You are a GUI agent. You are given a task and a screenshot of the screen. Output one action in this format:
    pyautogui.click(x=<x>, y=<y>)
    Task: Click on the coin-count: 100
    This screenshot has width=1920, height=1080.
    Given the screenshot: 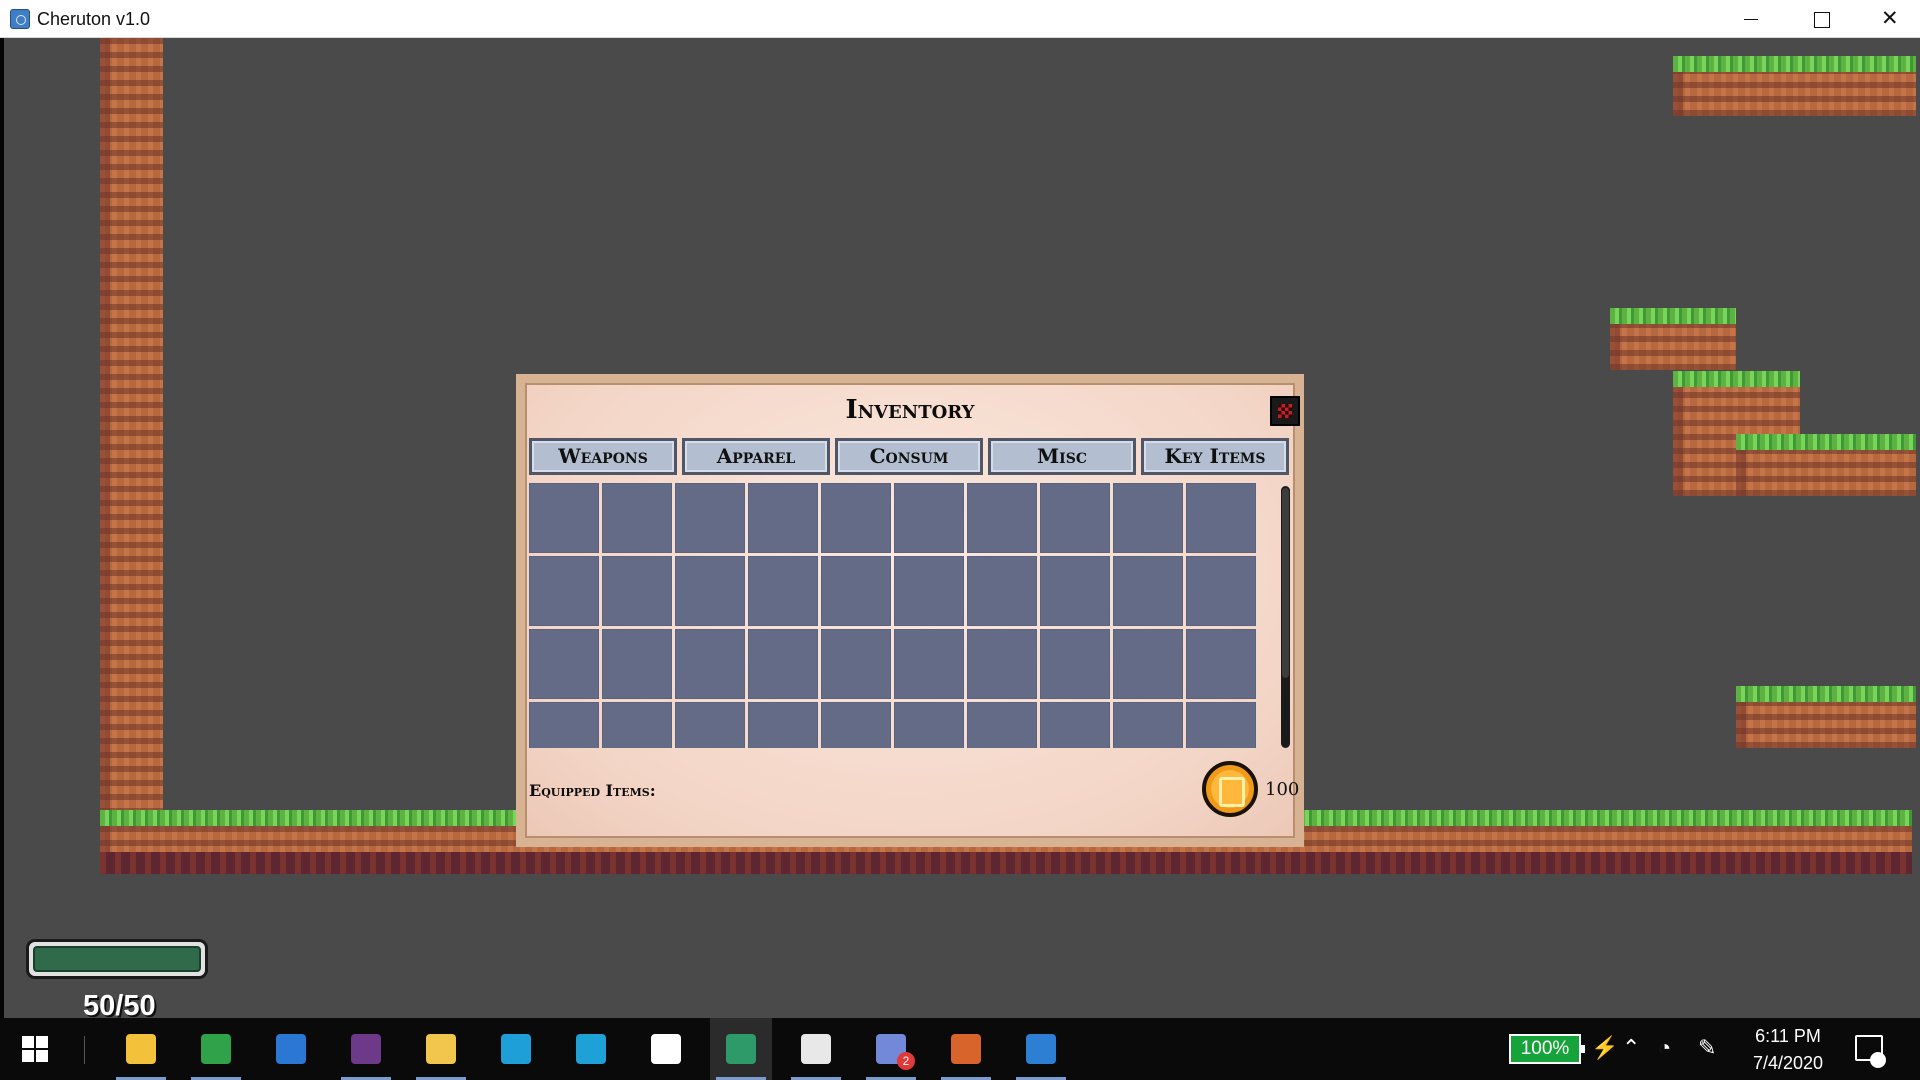 What is the action you would take?
    pyautogui.click(x=1282, y=789)
    